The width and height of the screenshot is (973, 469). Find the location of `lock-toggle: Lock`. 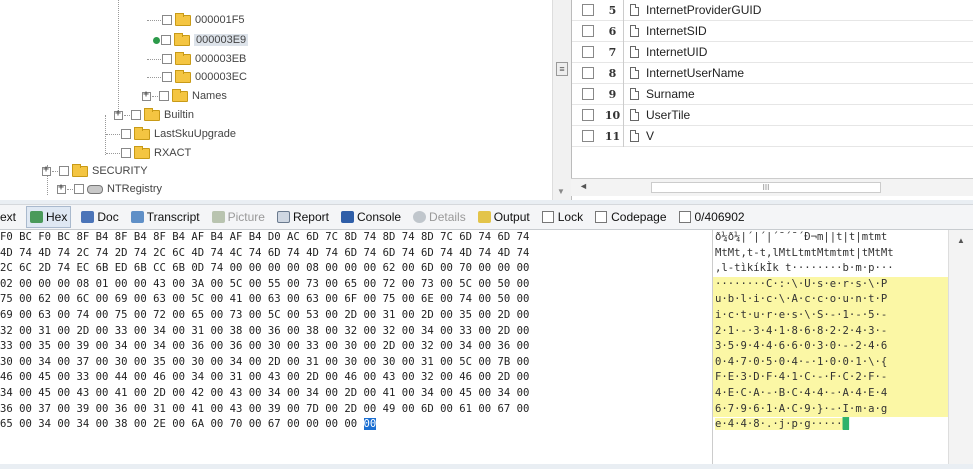

lock-toggle: Lock is located at coordinates (562, 217).